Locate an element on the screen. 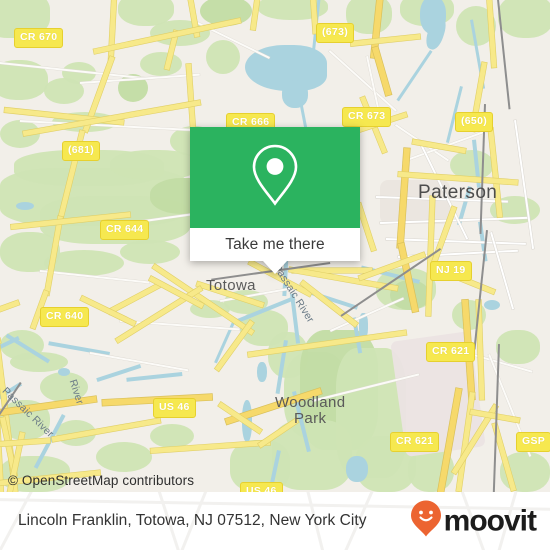 This screenshot has height=550, width=550. take-me-there-button: Take me there is located at coordinates (275, 245).